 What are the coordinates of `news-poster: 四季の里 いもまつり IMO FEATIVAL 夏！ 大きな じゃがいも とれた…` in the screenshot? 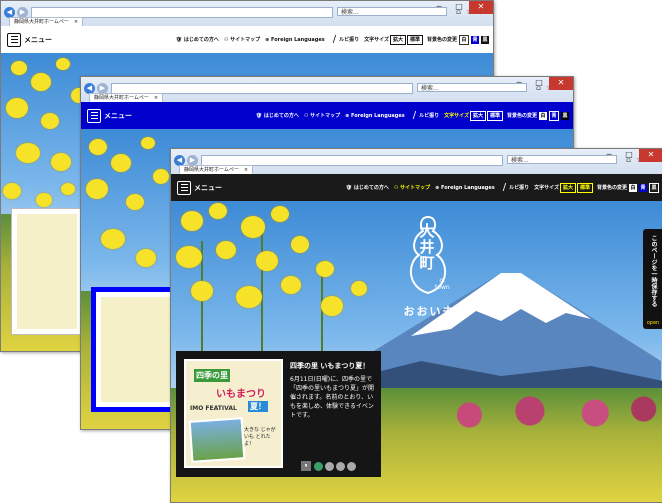 It's located at (233, 413).